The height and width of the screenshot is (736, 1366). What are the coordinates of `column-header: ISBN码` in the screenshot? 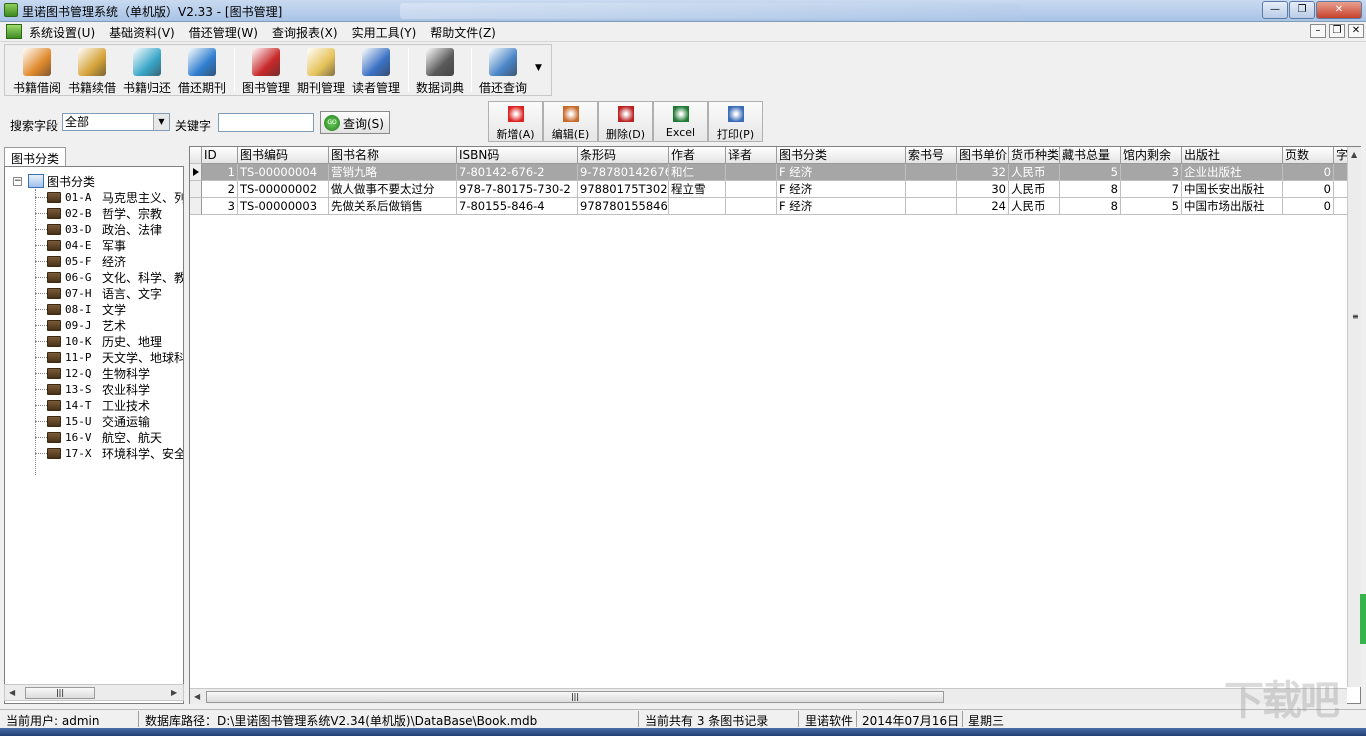 It's located at (517, 155).